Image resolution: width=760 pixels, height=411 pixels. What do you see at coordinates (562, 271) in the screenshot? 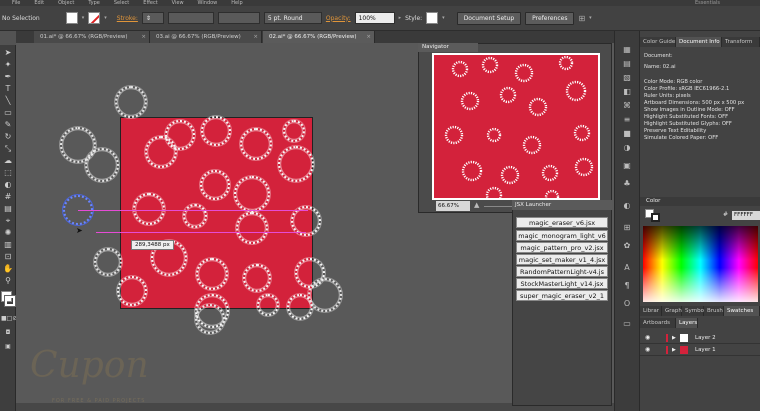
I see `script-button: RandomPatternLight-v4.js` at bounding box center [562, 271].